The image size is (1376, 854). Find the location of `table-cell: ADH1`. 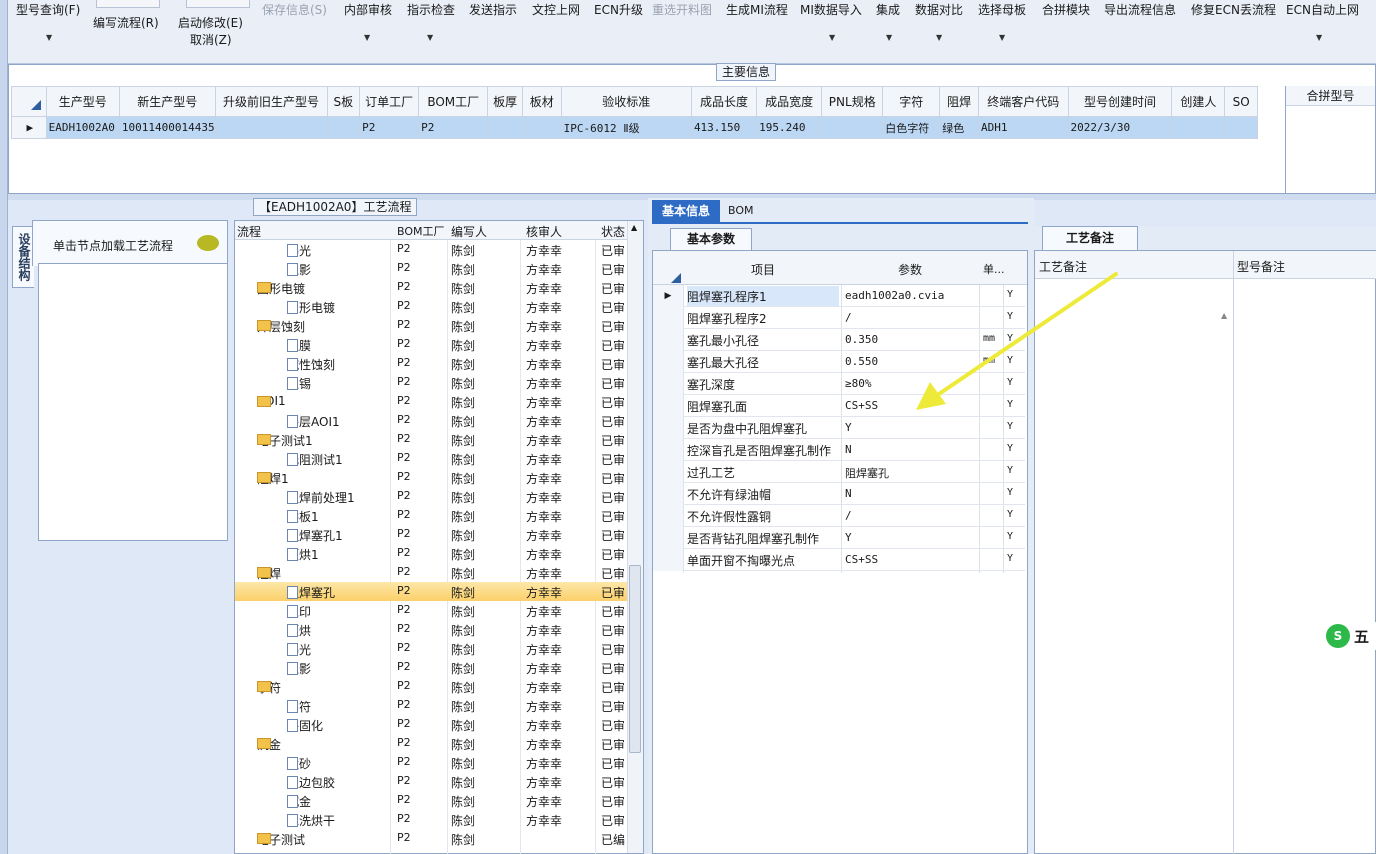

table-cell: ADH1 is located at coordinates (1023, 127).